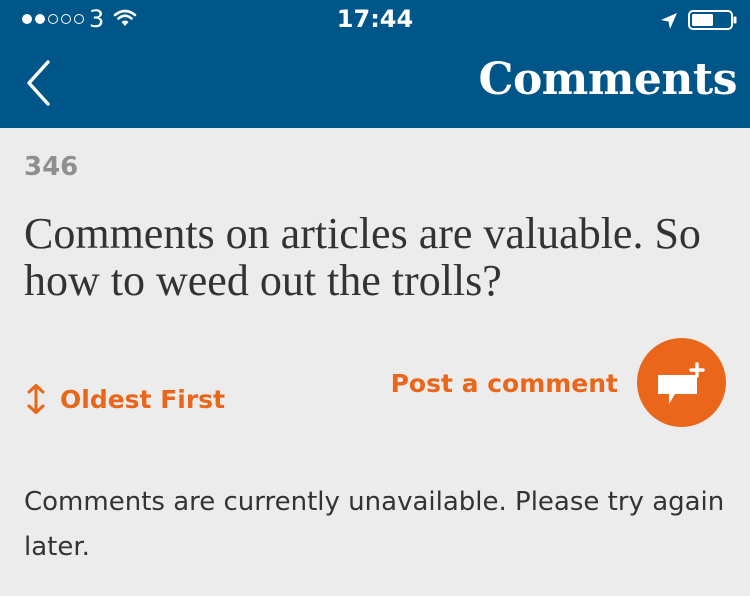 The width and height of the screenshot is (750, 596). What do you see at coordinates (36, 399) in the screenshot?
I see `sort-arrows-icon` at bounding box center [36, 399].